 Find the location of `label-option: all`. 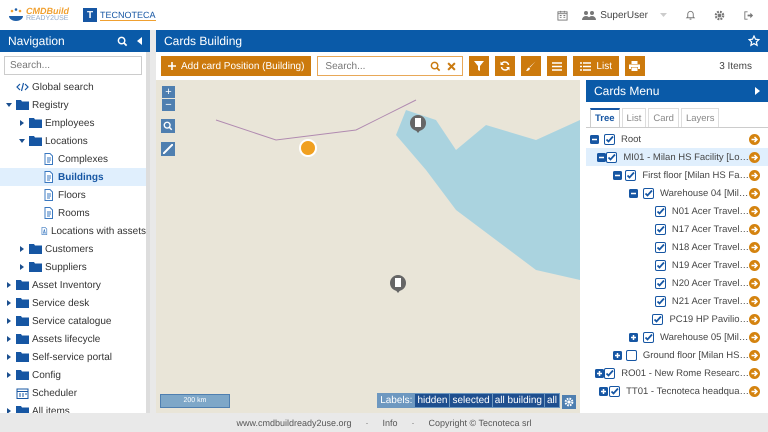

label-option: all is located at coordinates (551, 400).